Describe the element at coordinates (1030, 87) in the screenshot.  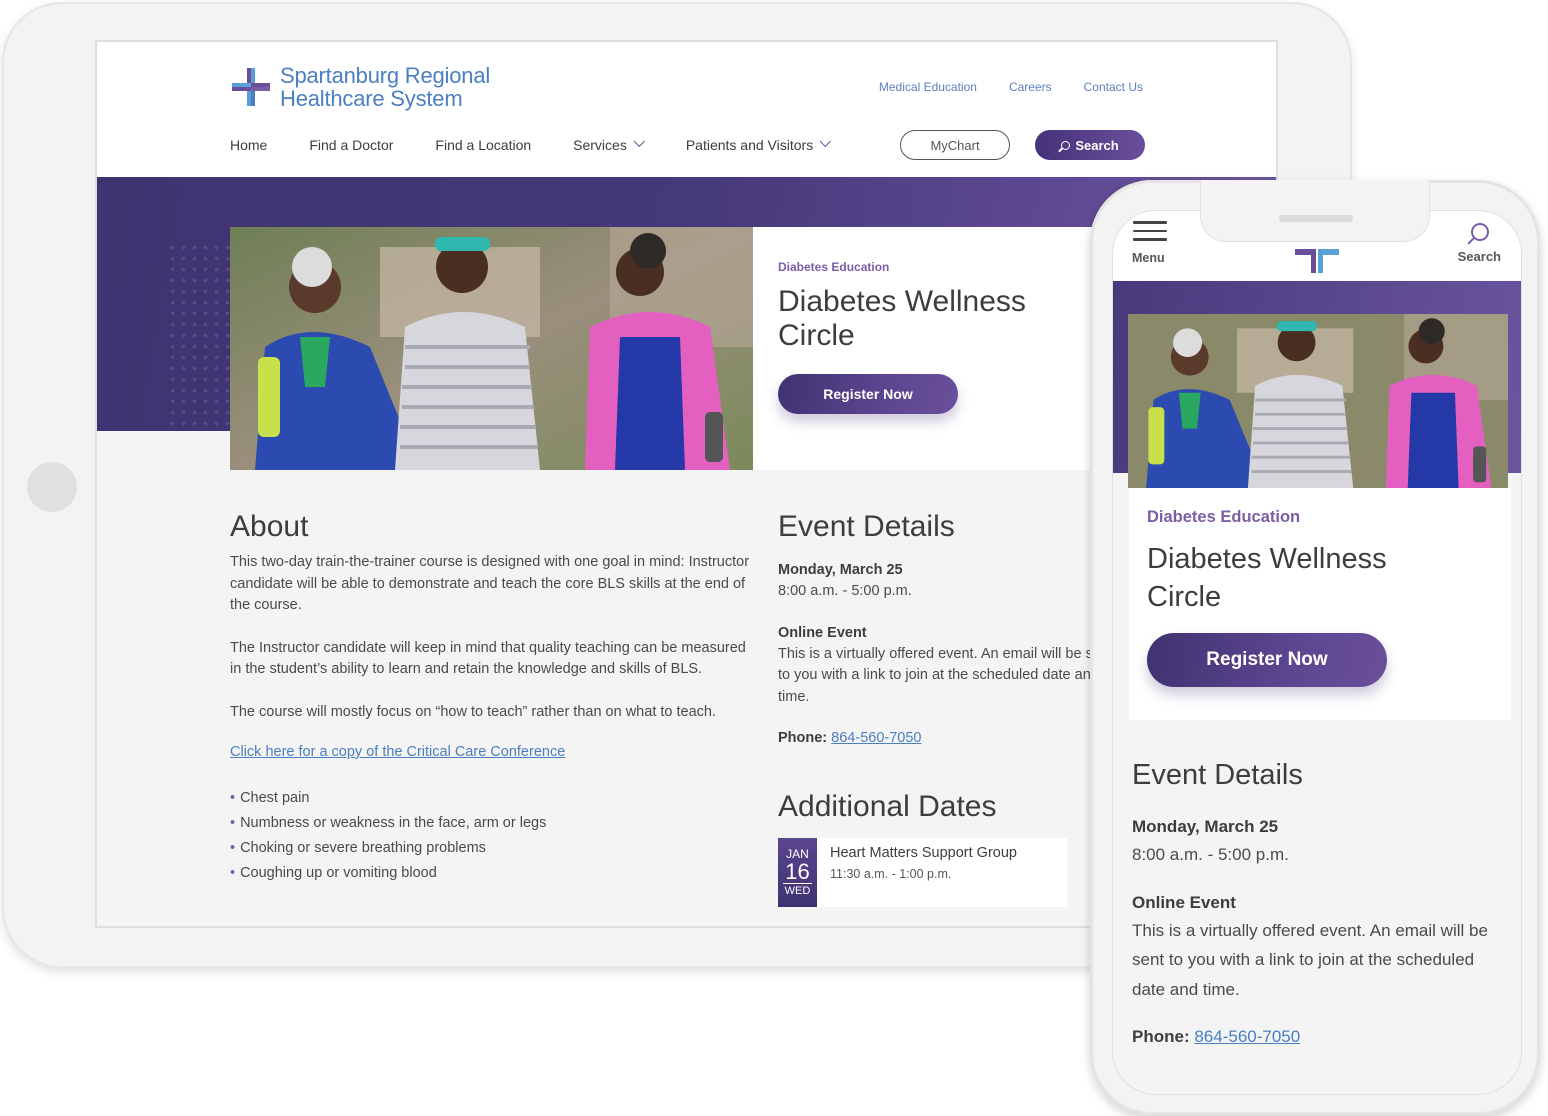
I see `utility-link-careers: Careers` at that location.